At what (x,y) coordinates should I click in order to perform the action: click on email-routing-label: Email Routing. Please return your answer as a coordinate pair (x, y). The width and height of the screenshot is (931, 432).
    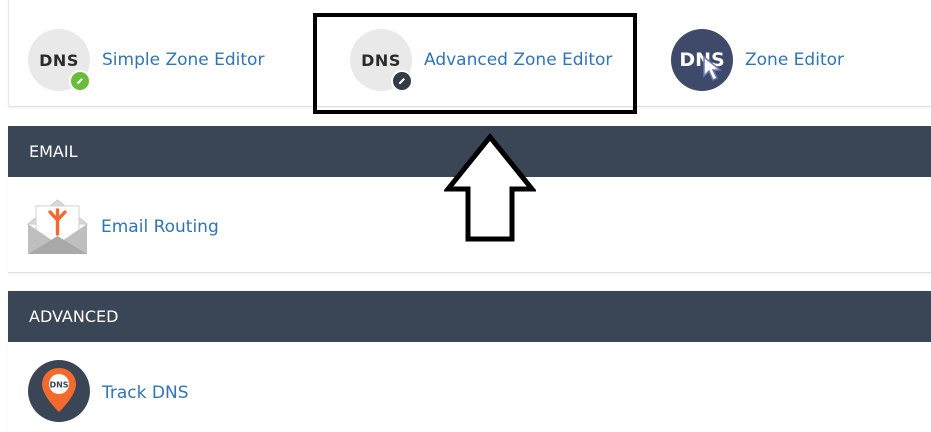
    Looking at the image, I should click on (160, 227).